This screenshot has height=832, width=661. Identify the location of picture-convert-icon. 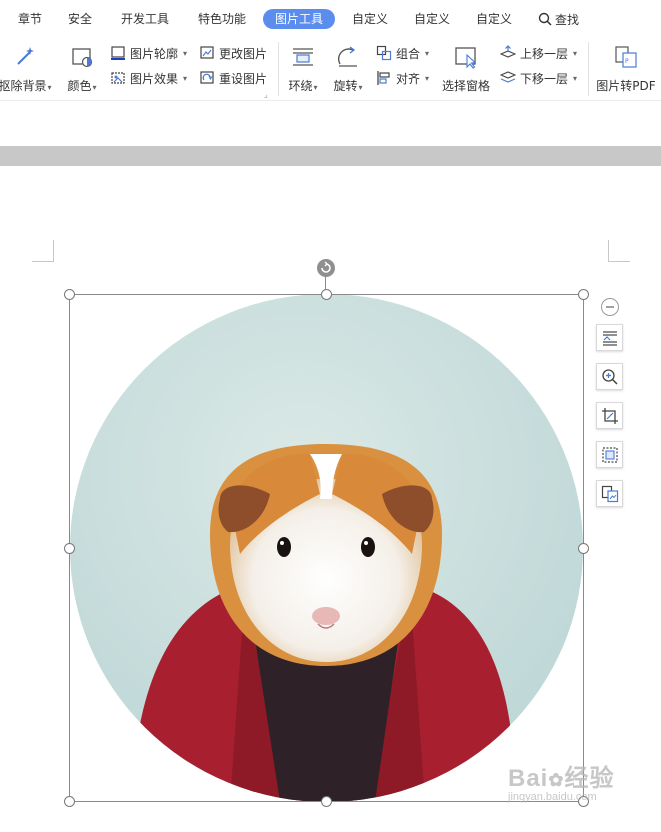
(609, 493).